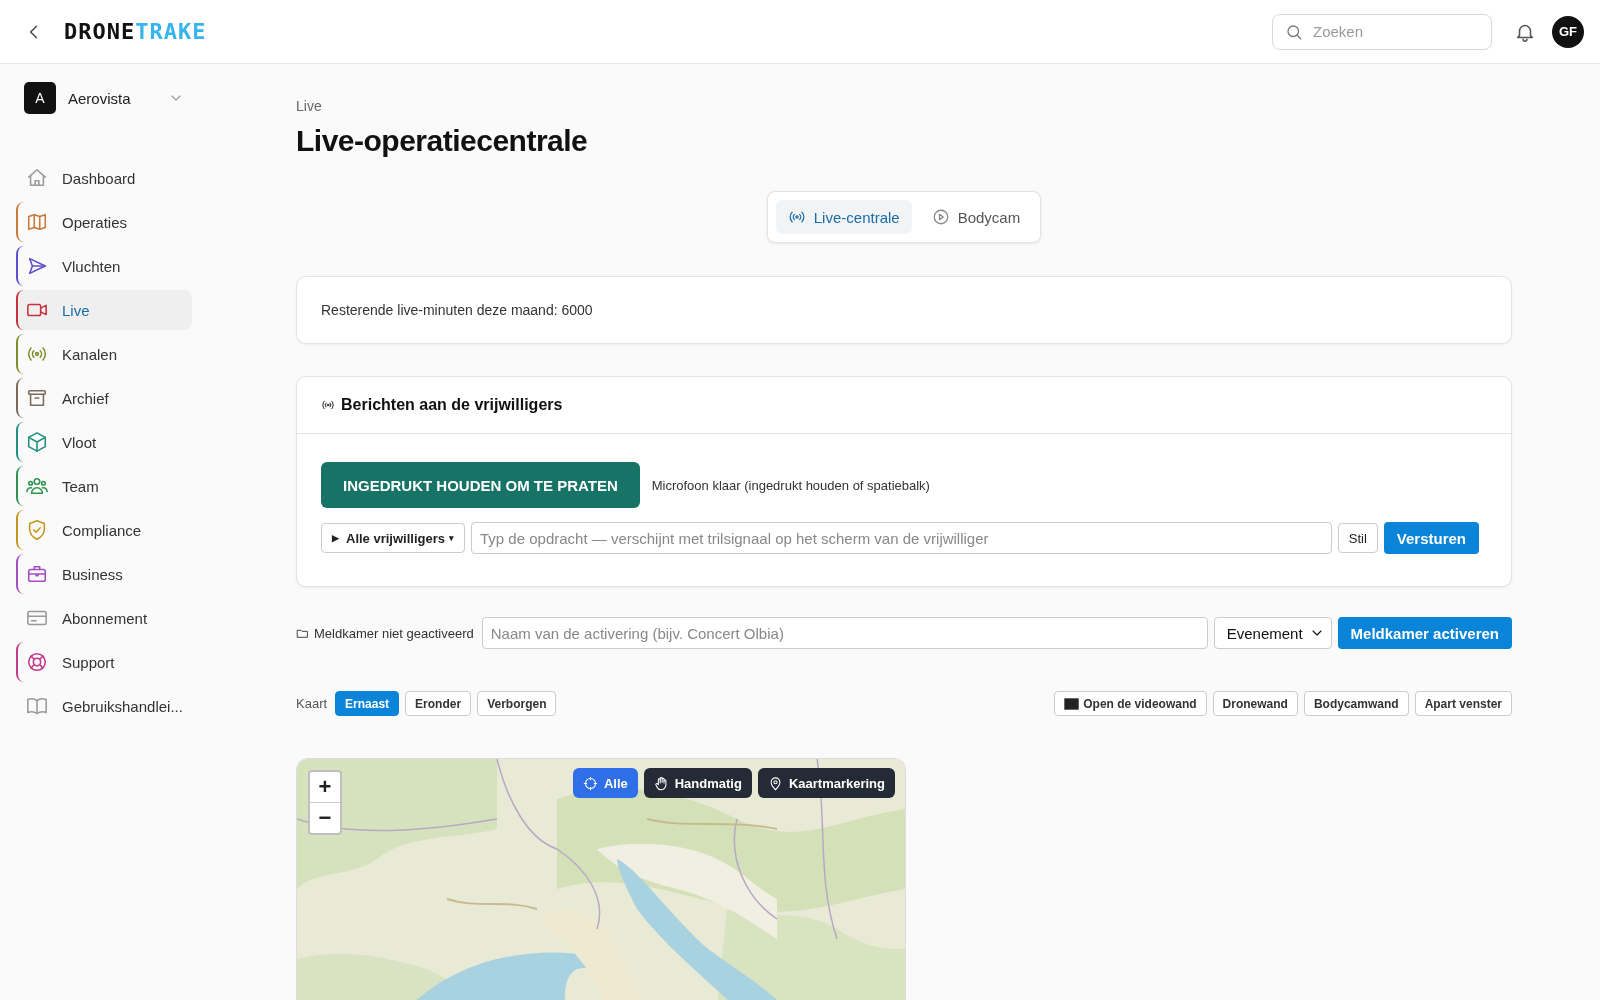  I want to click on message-input: Typ de opdracht — verschijnt met trilsignaal op het scherm van de vrijwilliger, so click(901, 538).